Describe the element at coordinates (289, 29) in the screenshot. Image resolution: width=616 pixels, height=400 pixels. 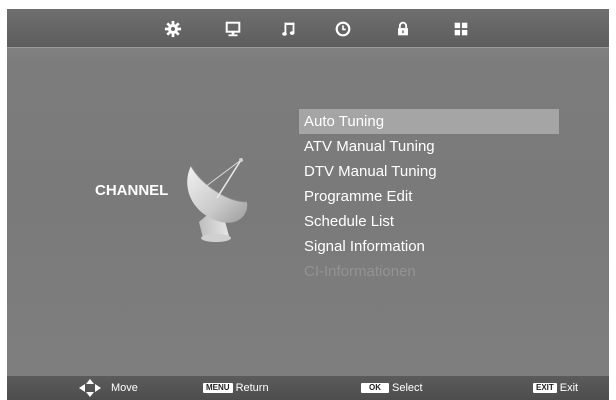
I see `music-note-icon` at that location.